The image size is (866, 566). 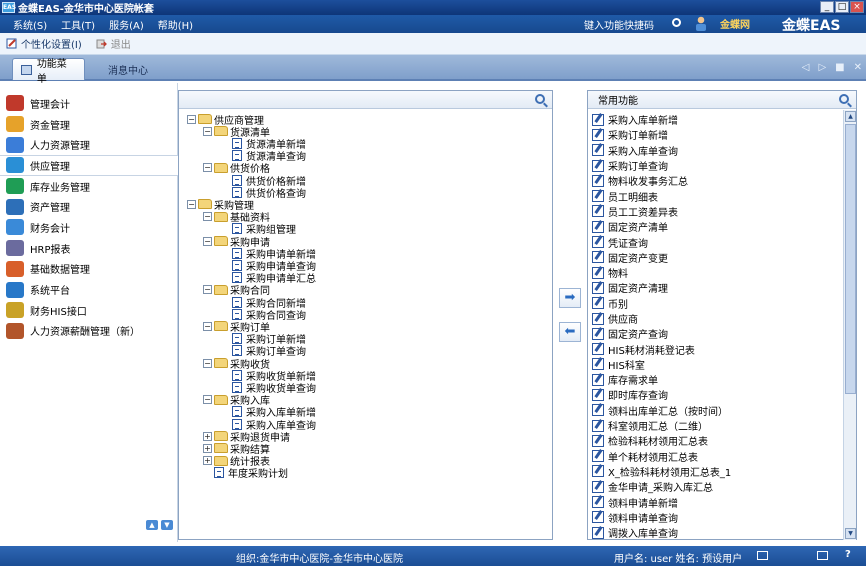 I want to click on menu-system: 系统(S), so click(x=27, y=24).